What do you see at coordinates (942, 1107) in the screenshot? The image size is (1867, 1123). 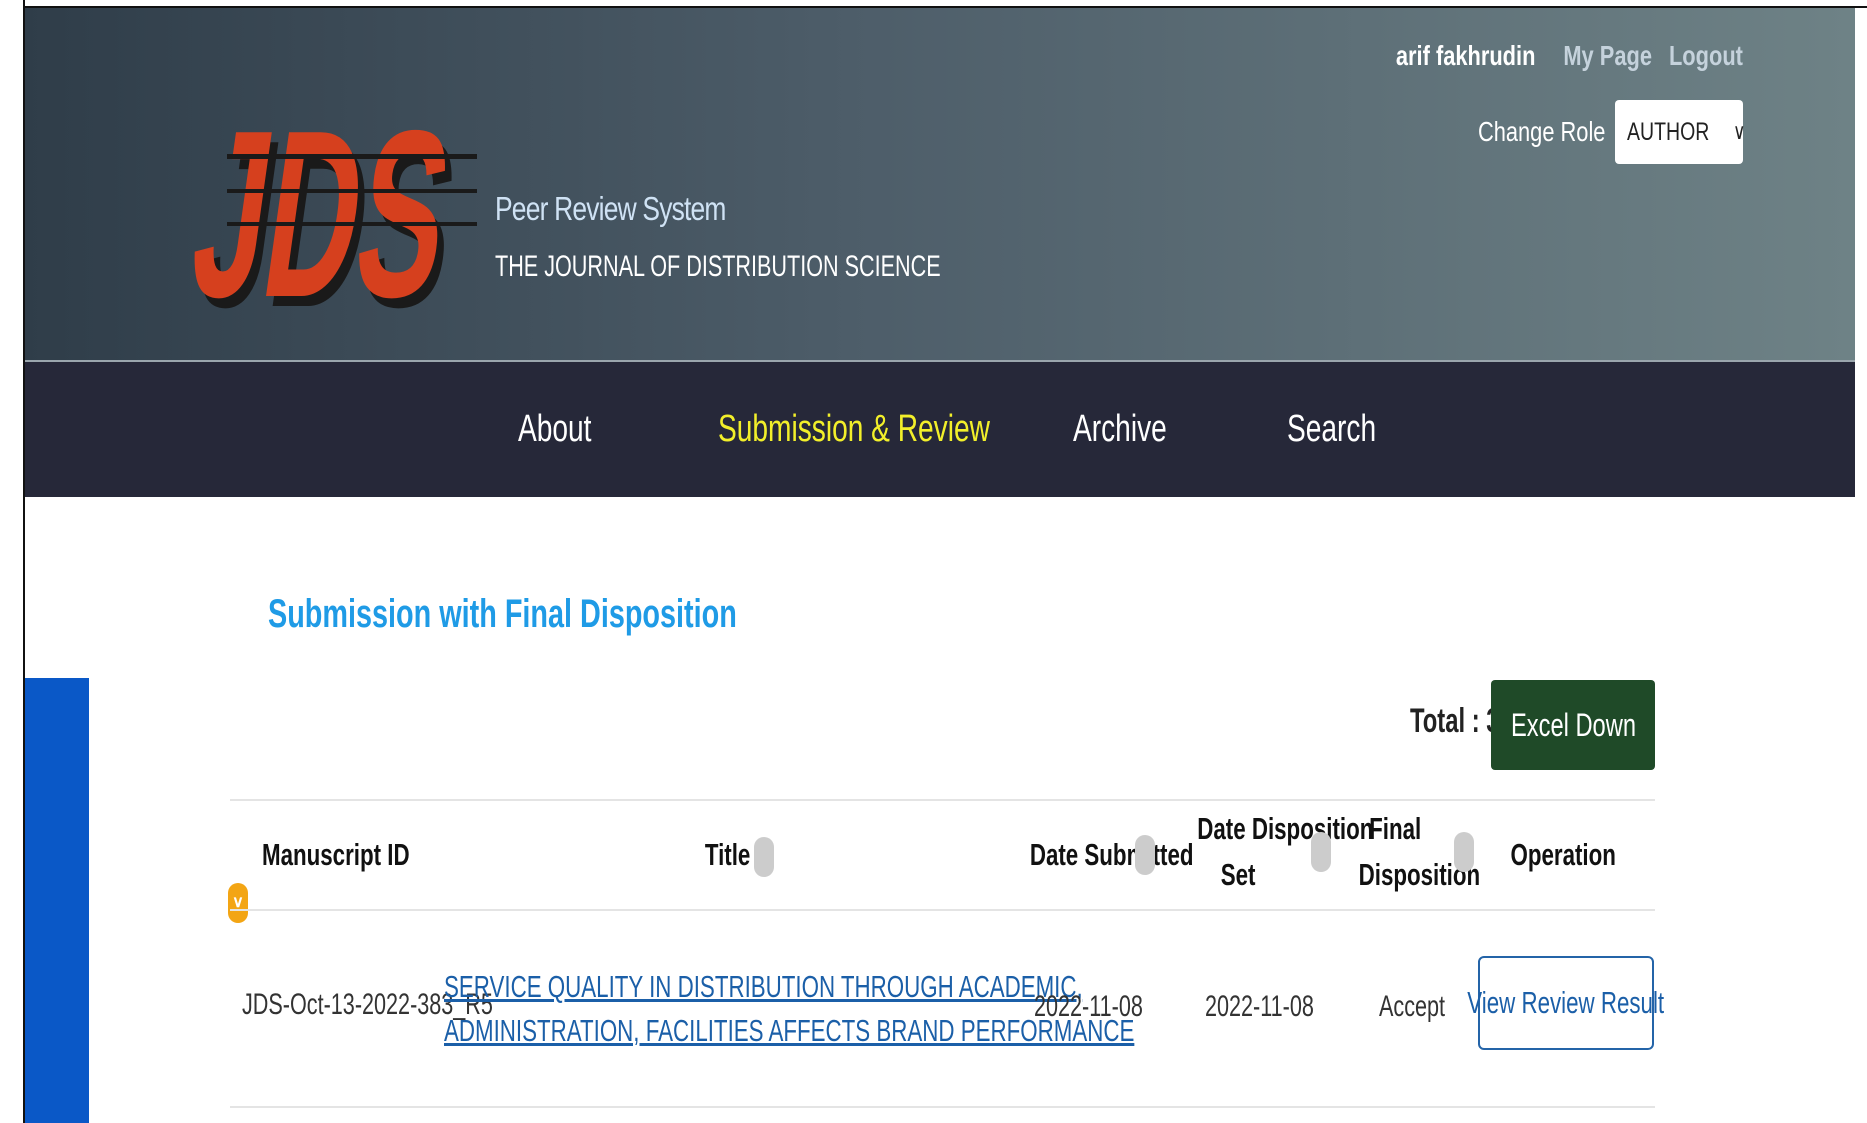 I see `table-row-border` at bounding box center [942, 1107].